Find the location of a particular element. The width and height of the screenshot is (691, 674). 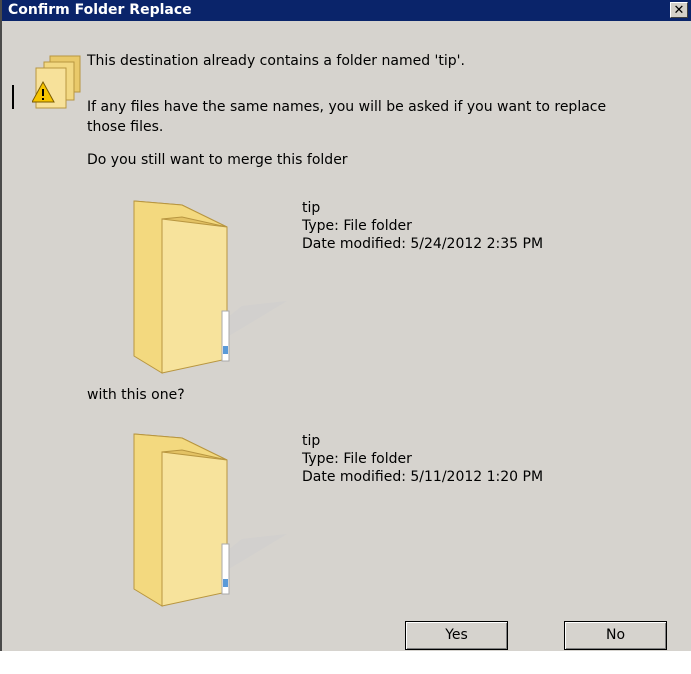

warning-folder-icon is located at coordinates (56, 82).